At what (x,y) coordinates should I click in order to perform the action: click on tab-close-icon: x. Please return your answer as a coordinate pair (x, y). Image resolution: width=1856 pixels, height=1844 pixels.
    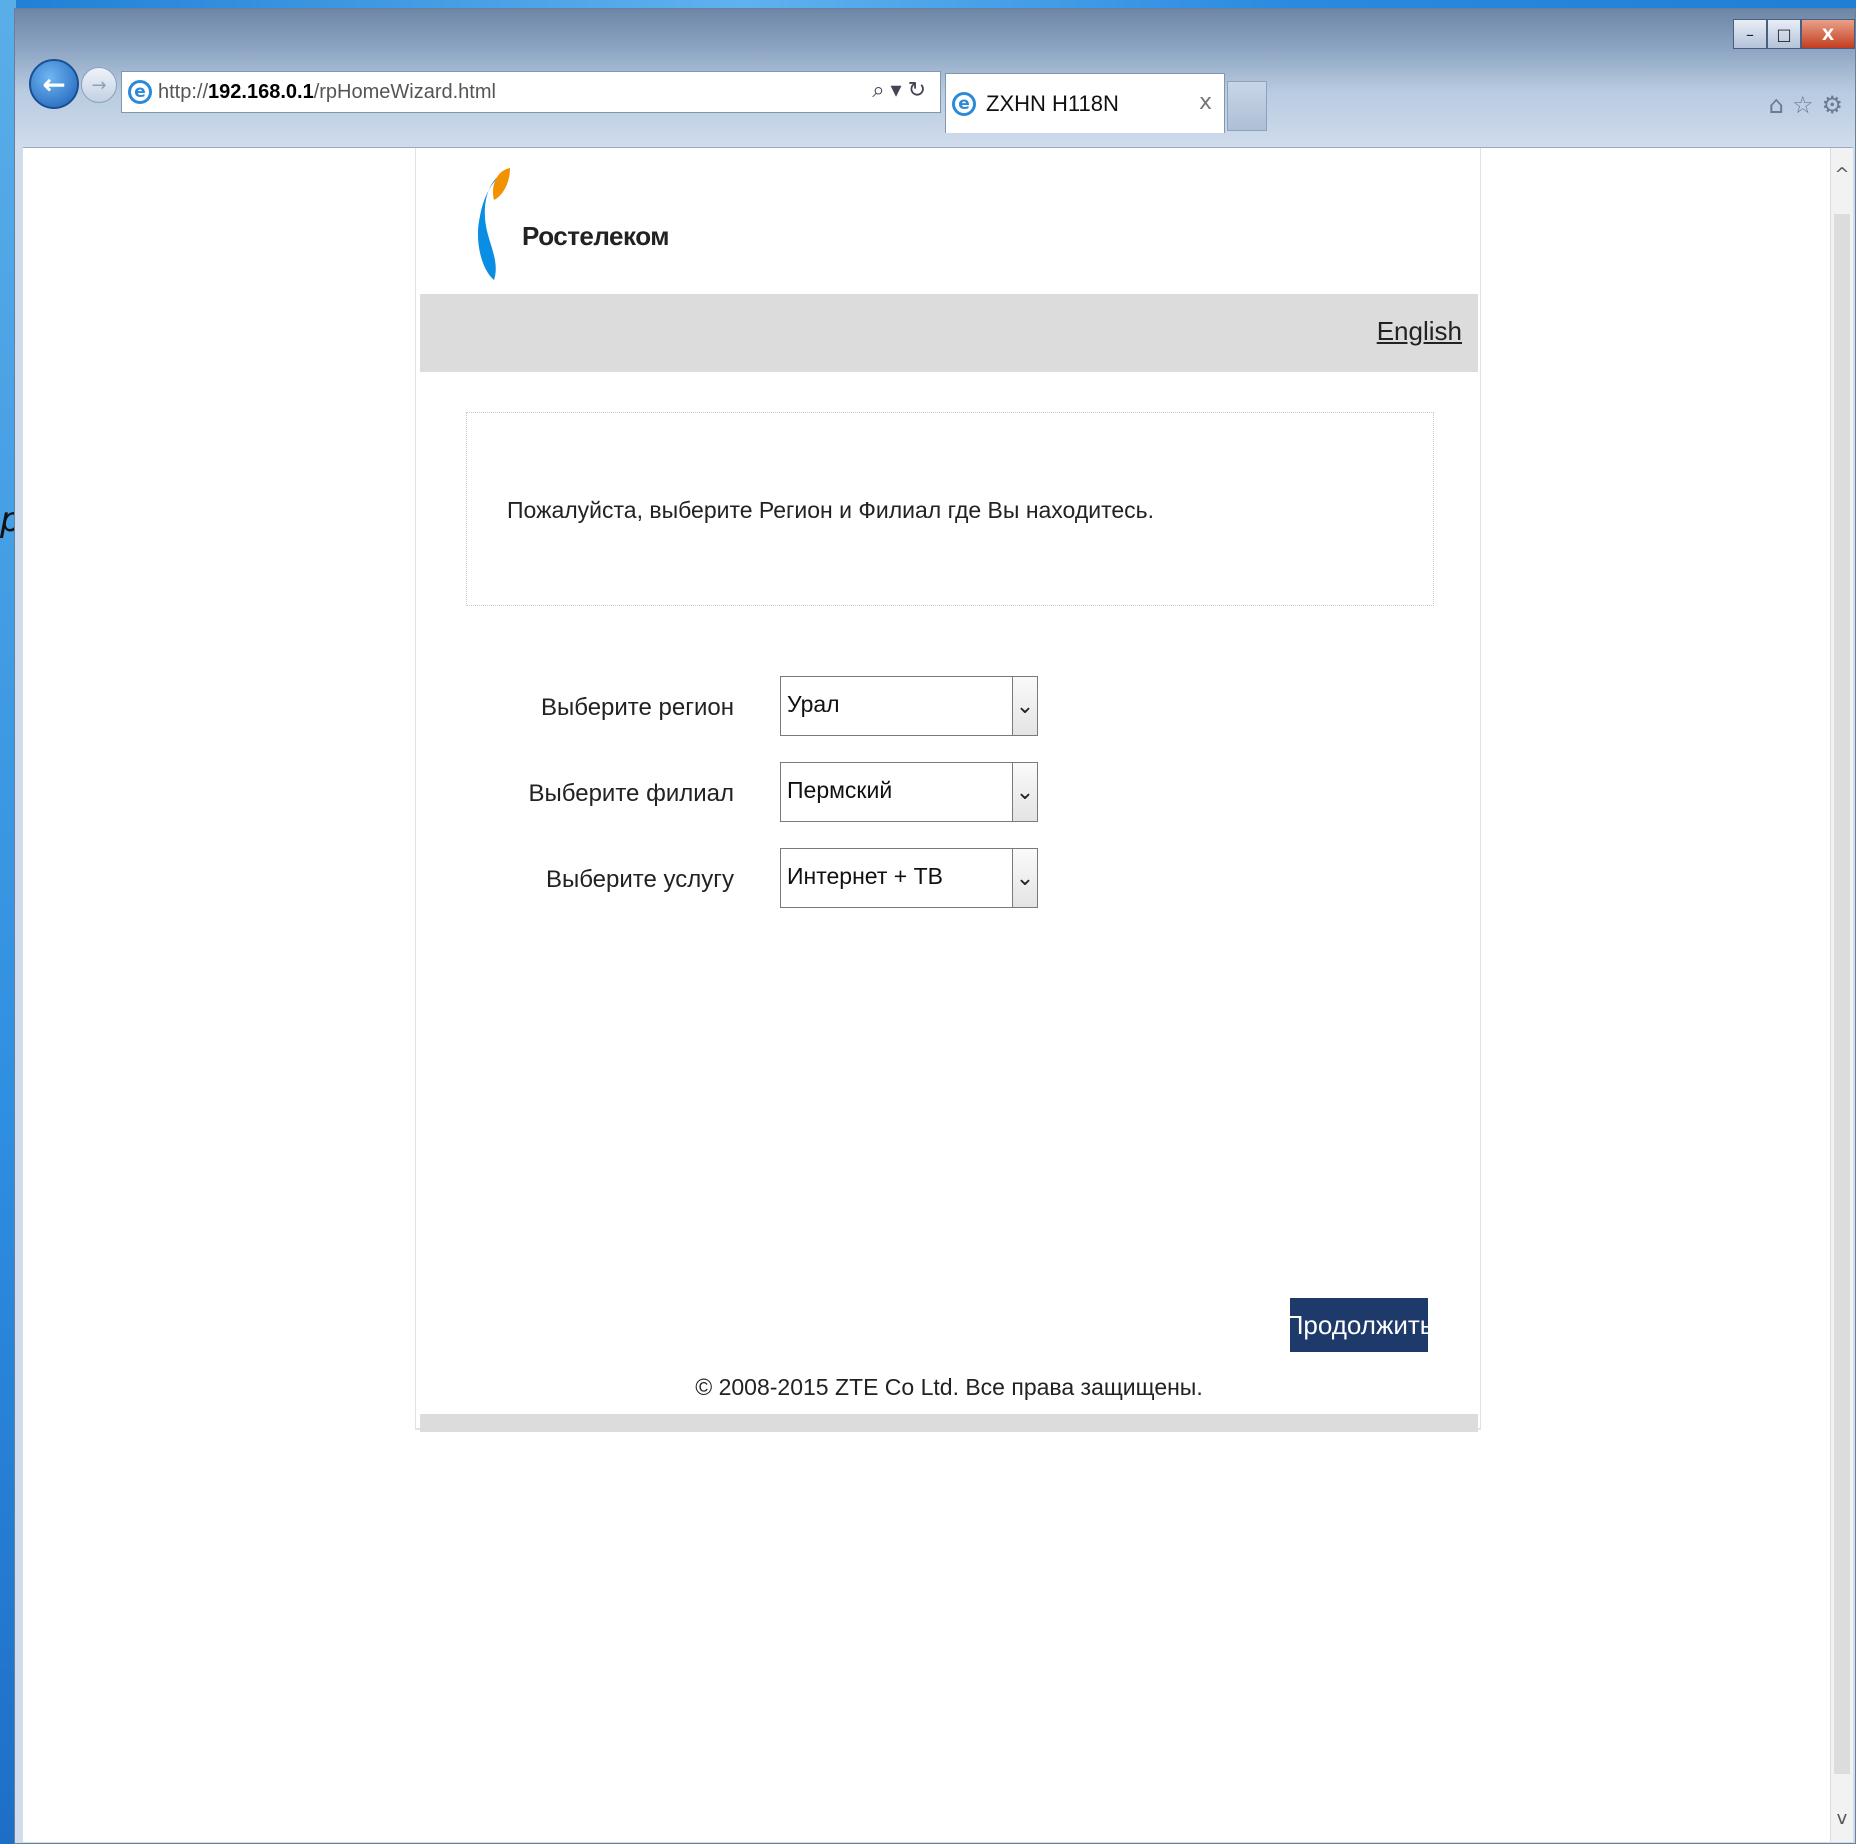
    Looking at the image, I should click on (1205, 102).